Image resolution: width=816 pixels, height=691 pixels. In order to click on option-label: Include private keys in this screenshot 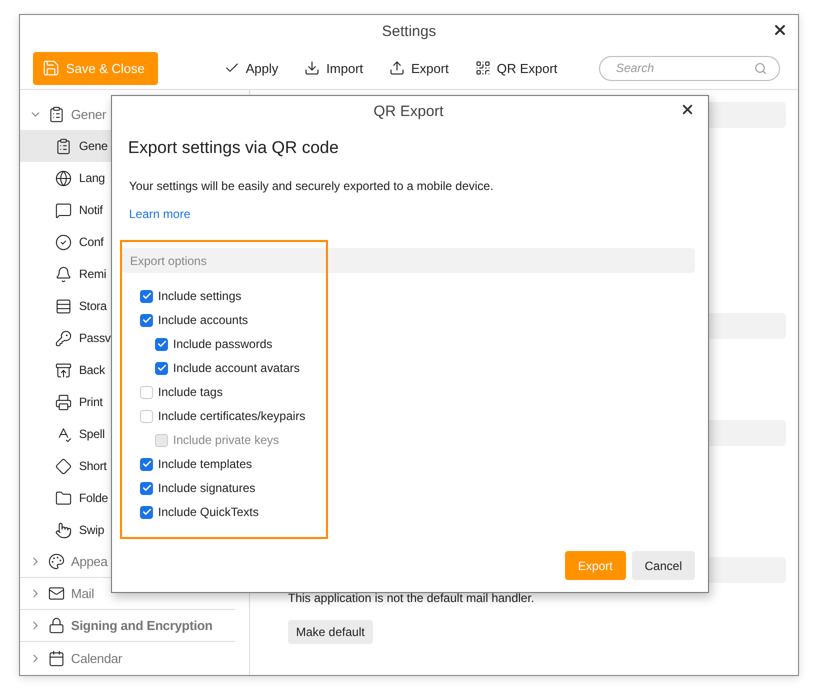, I will do `click(226, 440)`.